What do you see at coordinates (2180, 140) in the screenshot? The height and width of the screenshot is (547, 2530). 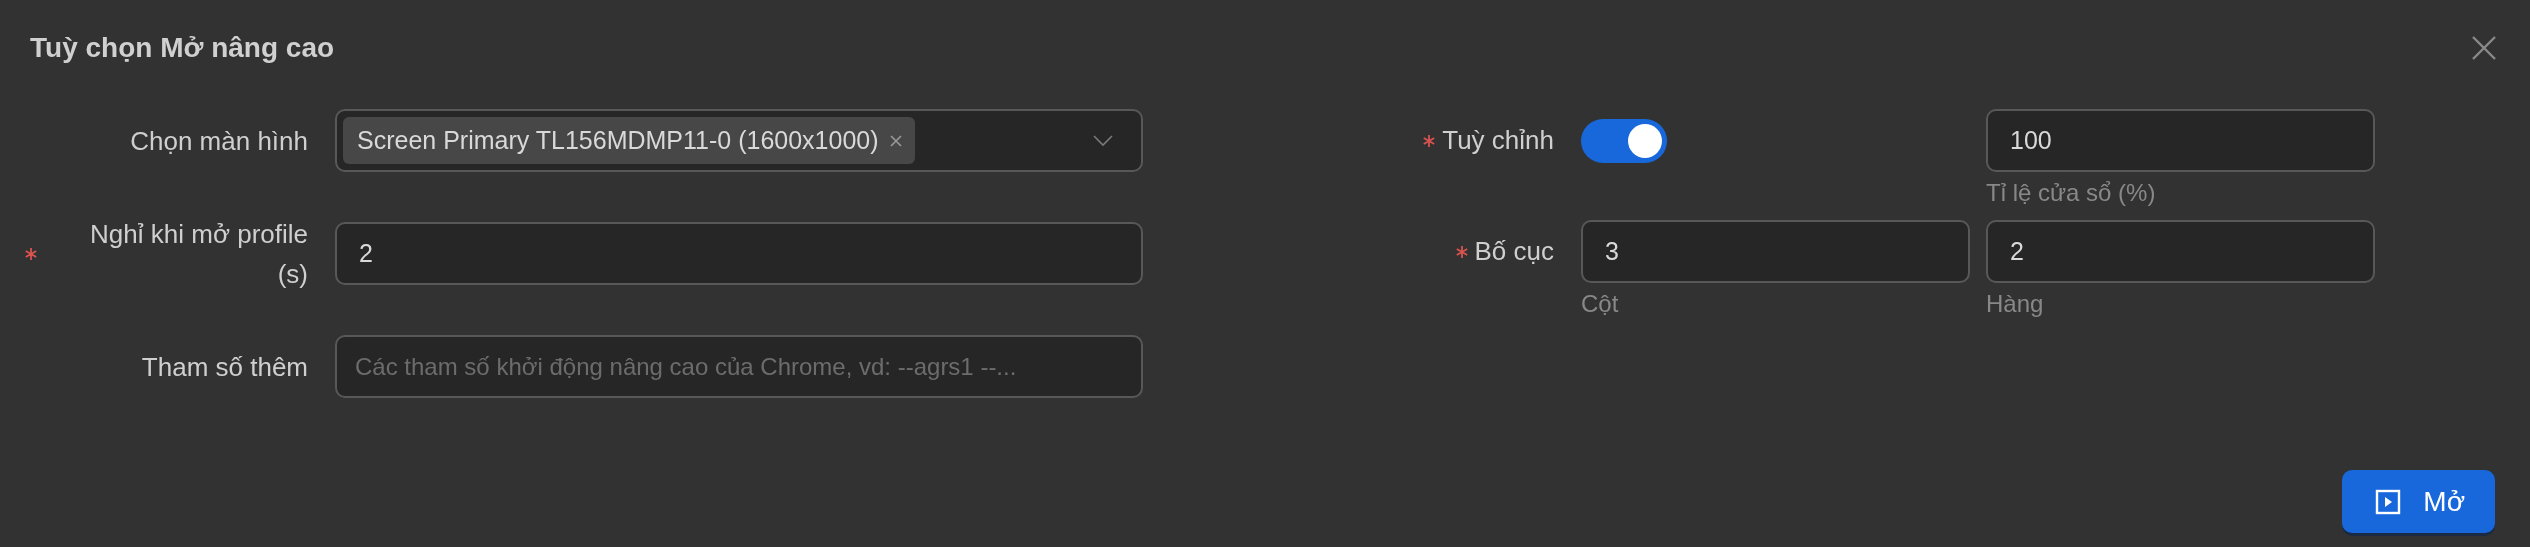 I see `input-field: 100` at bounding box center [2180, 140].